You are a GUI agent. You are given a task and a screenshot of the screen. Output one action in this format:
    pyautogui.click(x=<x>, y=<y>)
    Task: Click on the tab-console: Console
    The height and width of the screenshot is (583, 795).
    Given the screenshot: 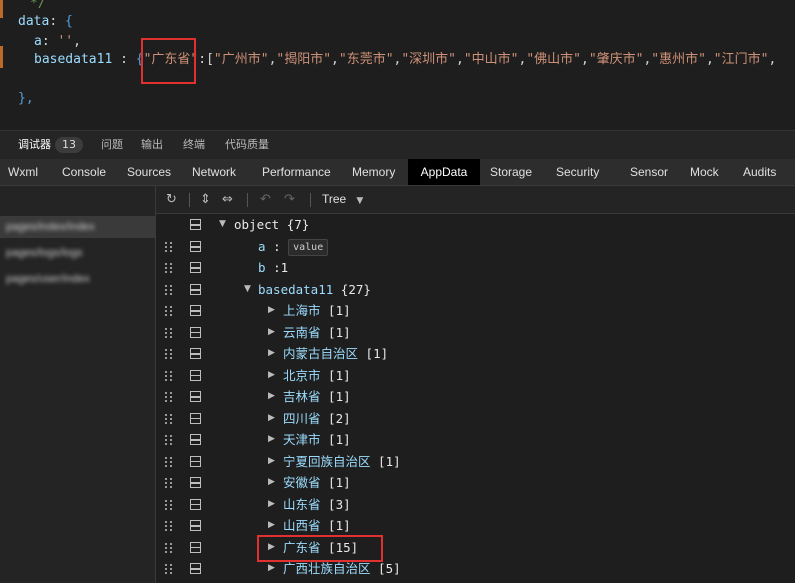 What is the action you would take?
    pyautogui.click(x=84, y=172)
    